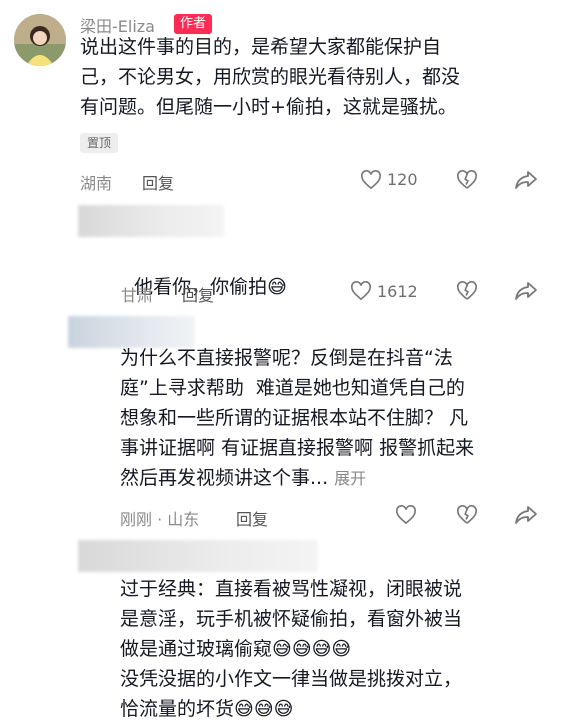  I want to click on like-count: 120, so click(402, 179).